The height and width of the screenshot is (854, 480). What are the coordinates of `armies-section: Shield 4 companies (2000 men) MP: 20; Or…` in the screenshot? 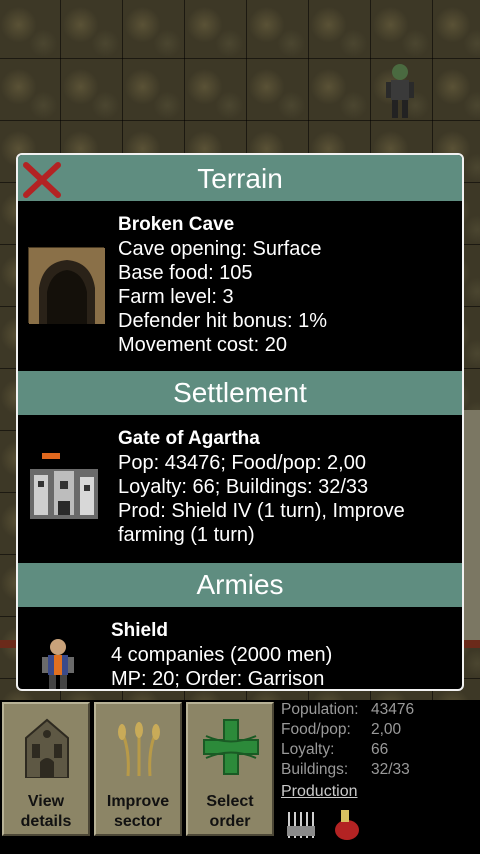 It's located at (240, 648).